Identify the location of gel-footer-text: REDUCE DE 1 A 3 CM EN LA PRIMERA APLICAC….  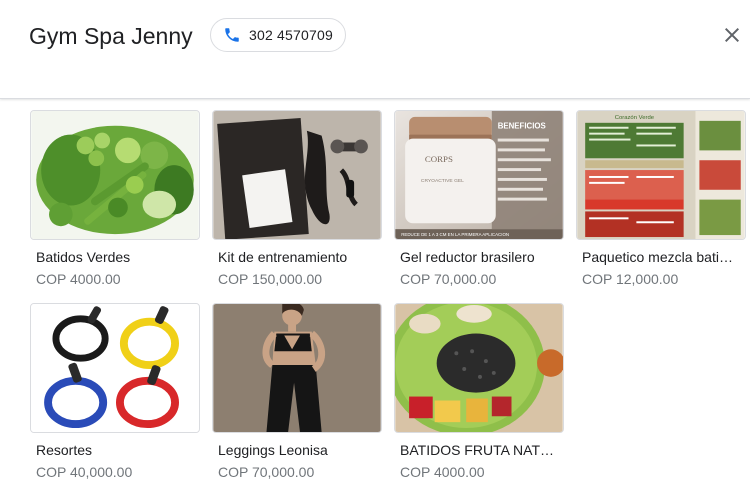
(455, 234).